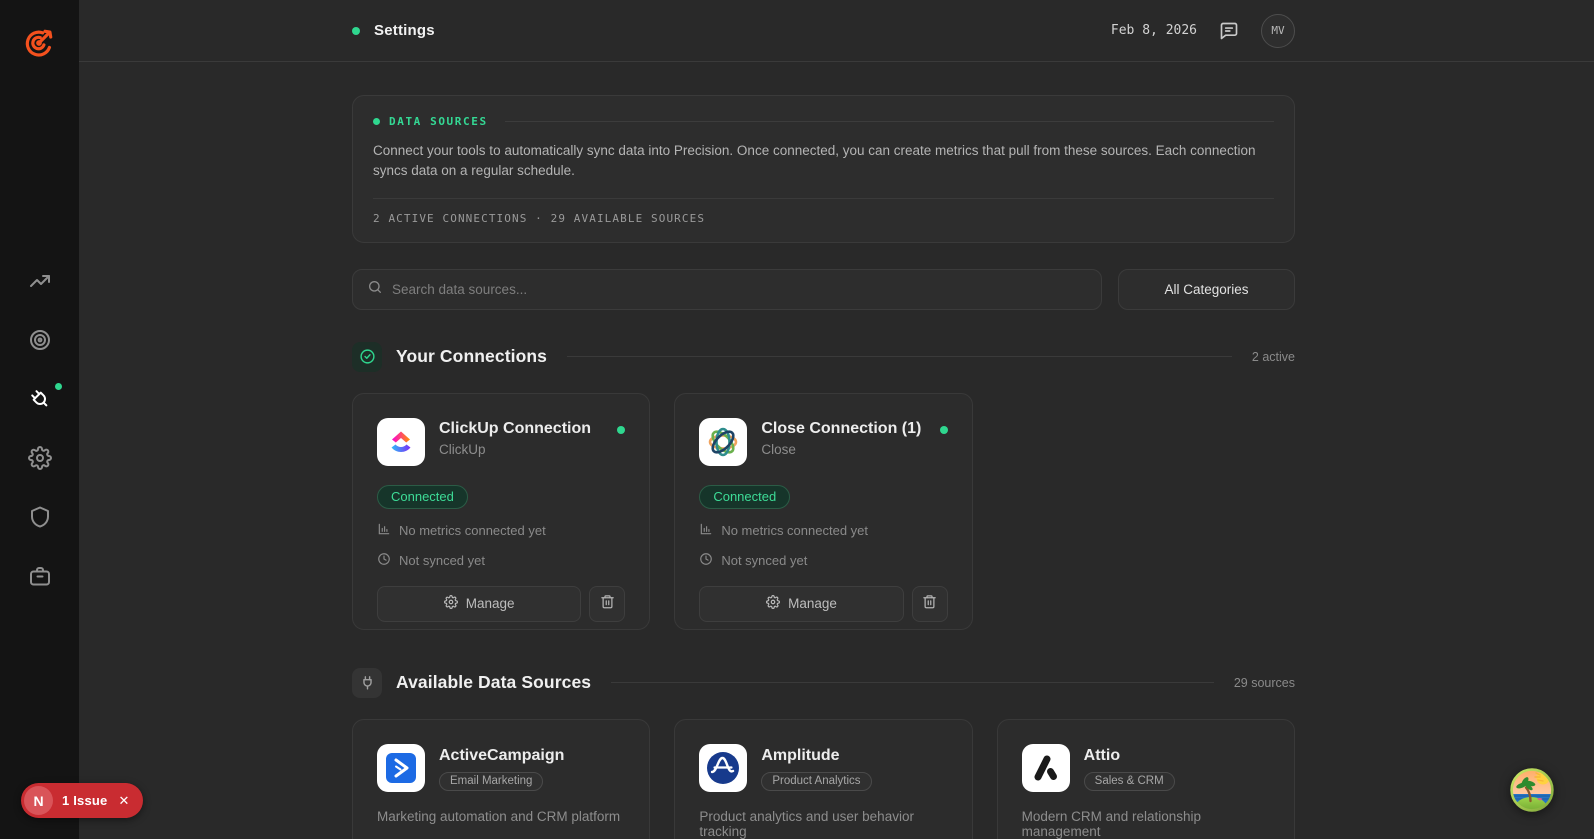 This screenshot has height=839, width=1594. I want to click on check-circle-icon, so click(367, 356).